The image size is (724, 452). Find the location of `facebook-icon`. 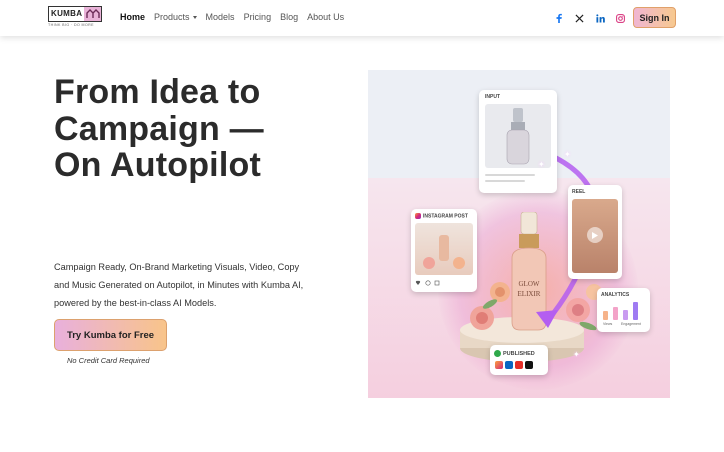

facebook-icon is located at coordinates (559, 18).